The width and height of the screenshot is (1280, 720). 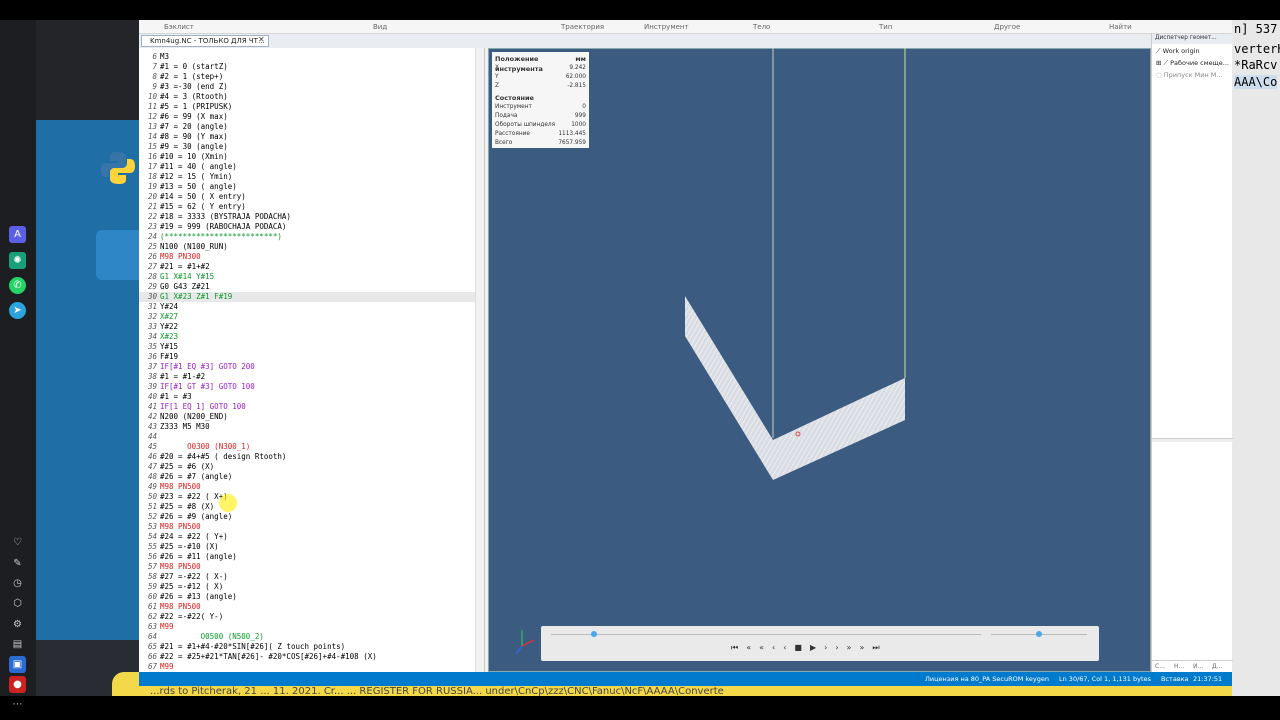 What do you see at coordinates (761, 27) in the screenshot?
I see `menu-item: Тело` at bounding box center [761, 27].